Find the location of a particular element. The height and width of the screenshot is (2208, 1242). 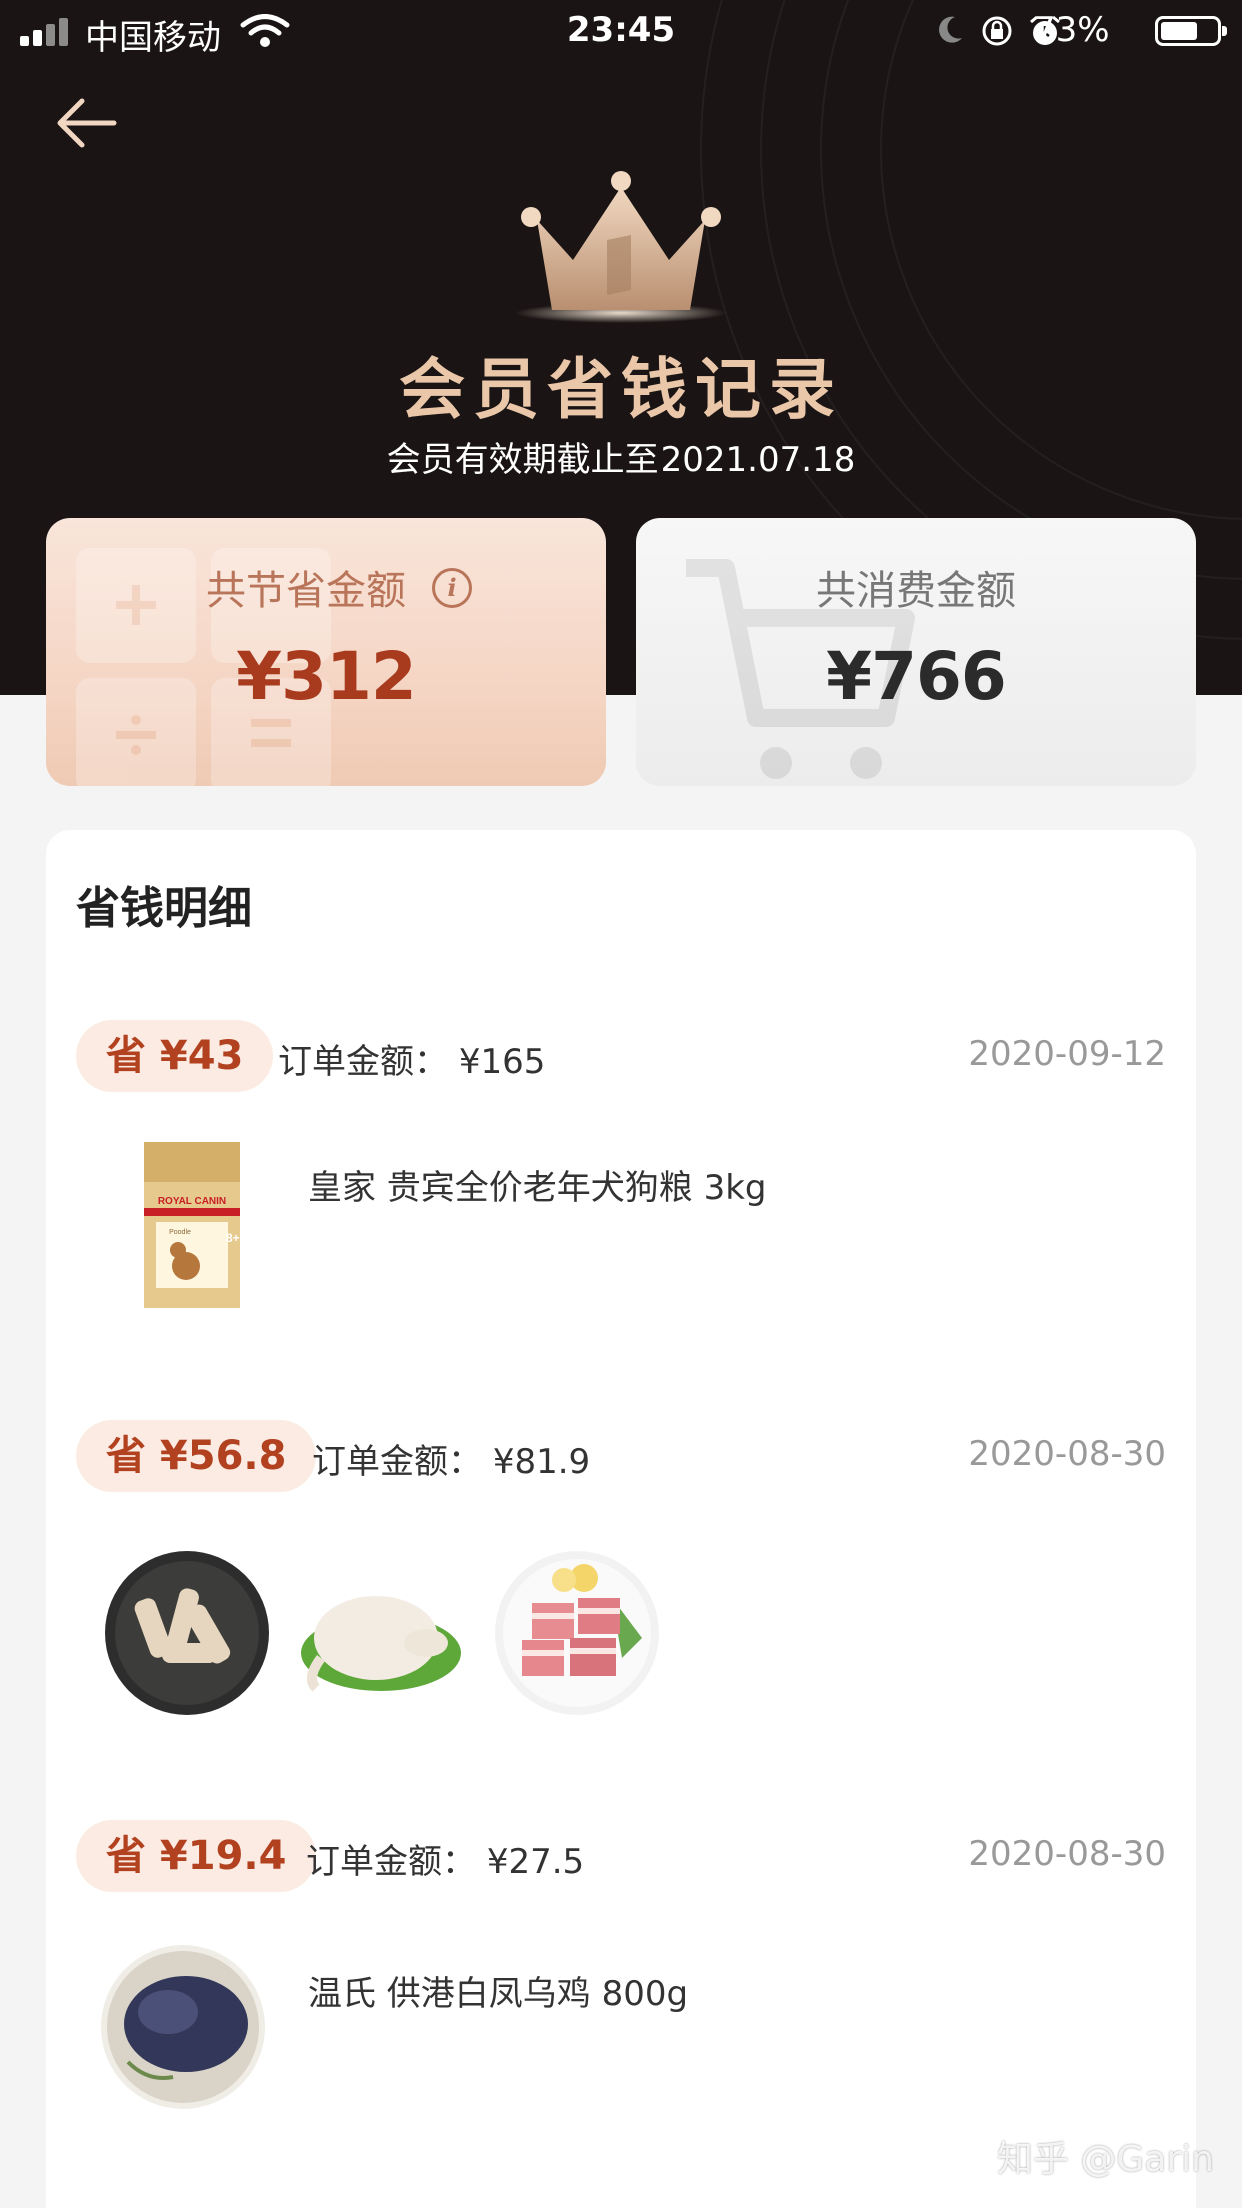

total-spend-card: 共消费金额 ¥766 is located at coordinates (916, 652).